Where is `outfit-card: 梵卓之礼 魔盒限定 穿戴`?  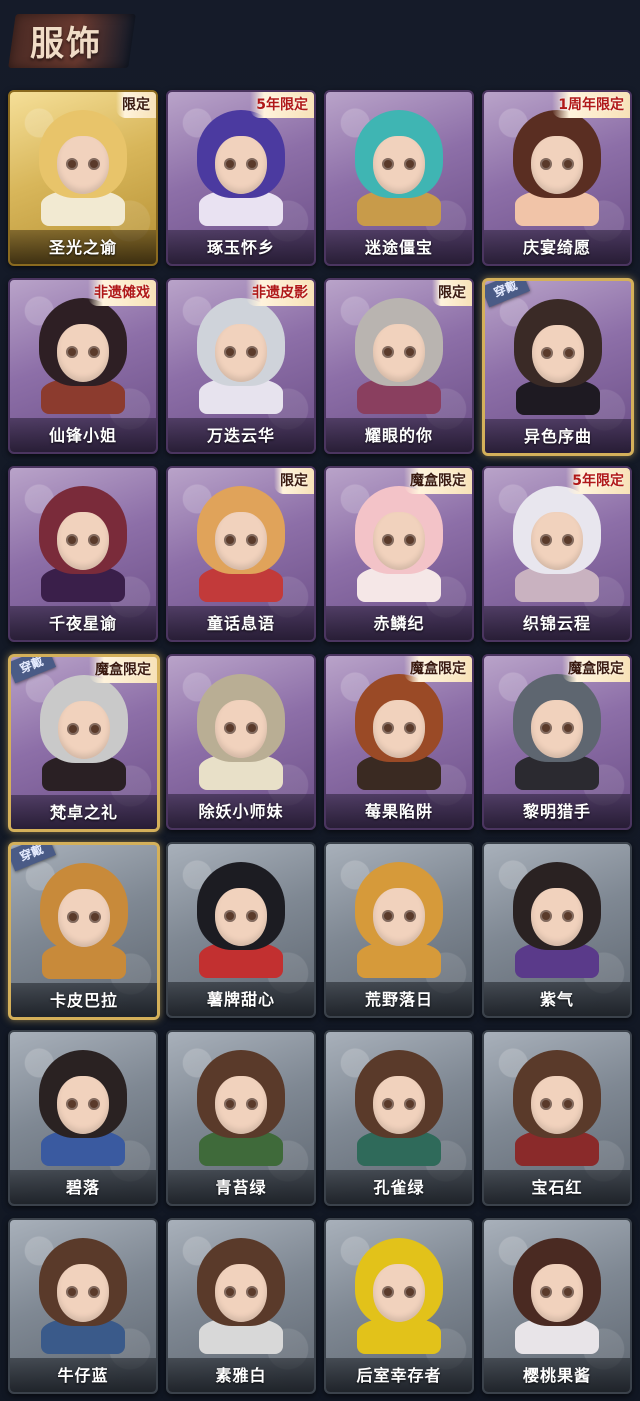
outfit-card: 梵卓之礼 魔盒限定 穿戴 is located at coordinates (84, 743).